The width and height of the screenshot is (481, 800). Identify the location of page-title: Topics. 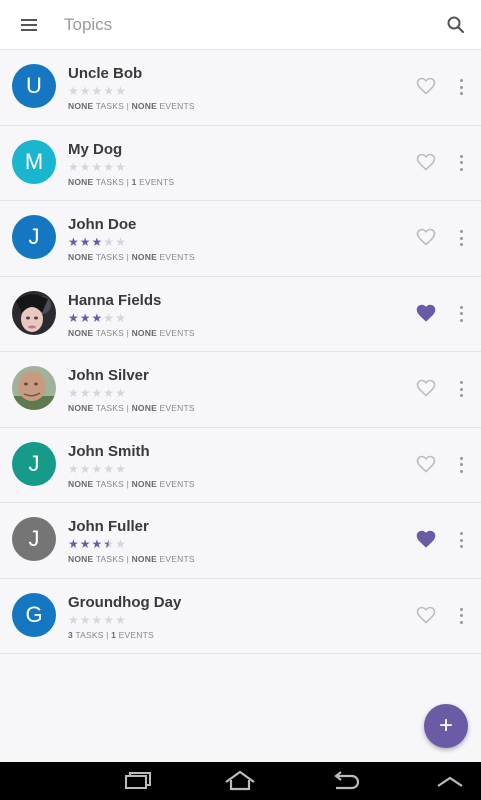
(88, 24).